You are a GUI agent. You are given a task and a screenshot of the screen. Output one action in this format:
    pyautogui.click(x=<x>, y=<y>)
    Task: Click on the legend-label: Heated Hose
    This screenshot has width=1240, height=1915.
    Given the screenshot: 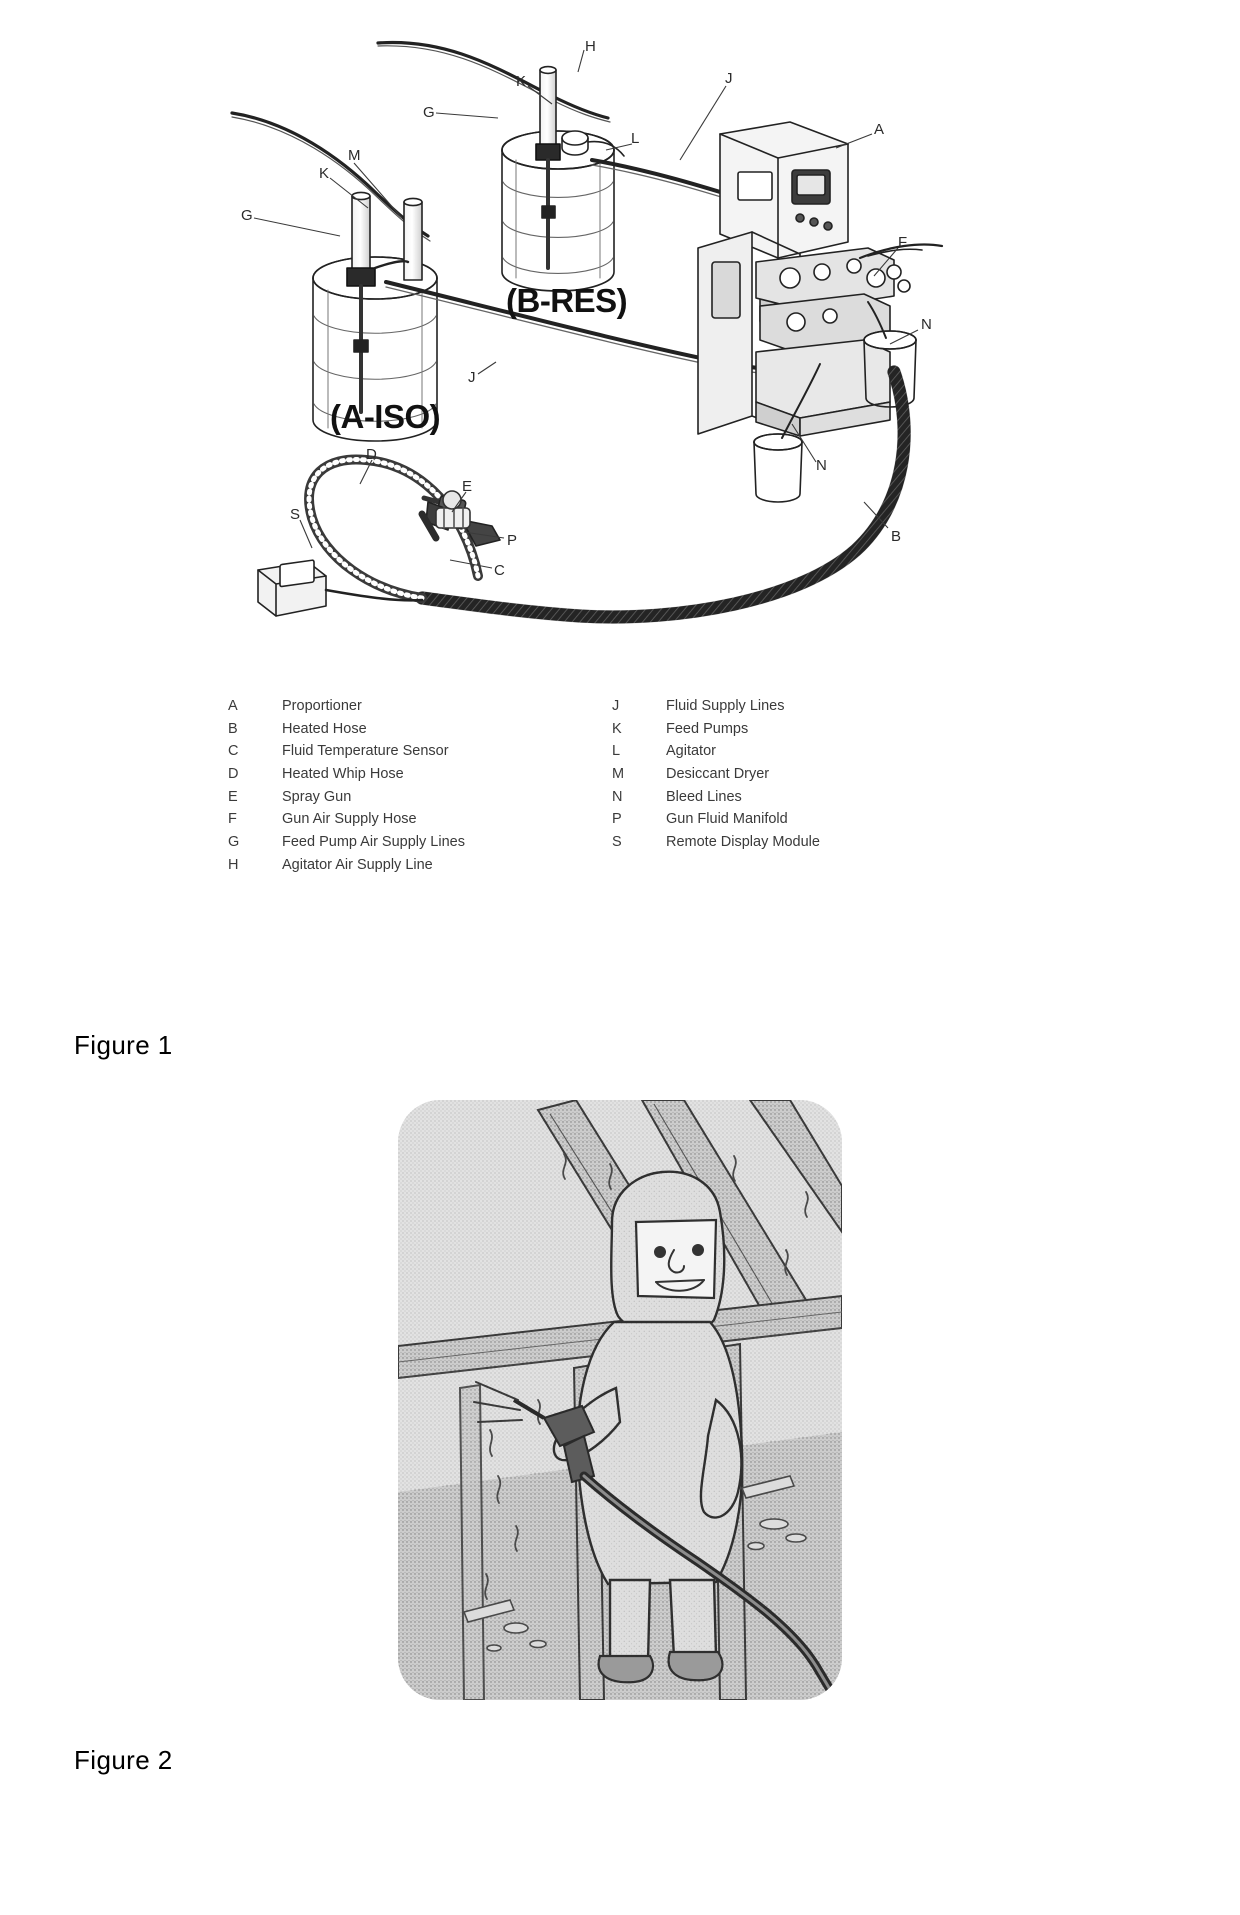 What is the action you would take?
    pyautogui.click(x=324, y=728)
    